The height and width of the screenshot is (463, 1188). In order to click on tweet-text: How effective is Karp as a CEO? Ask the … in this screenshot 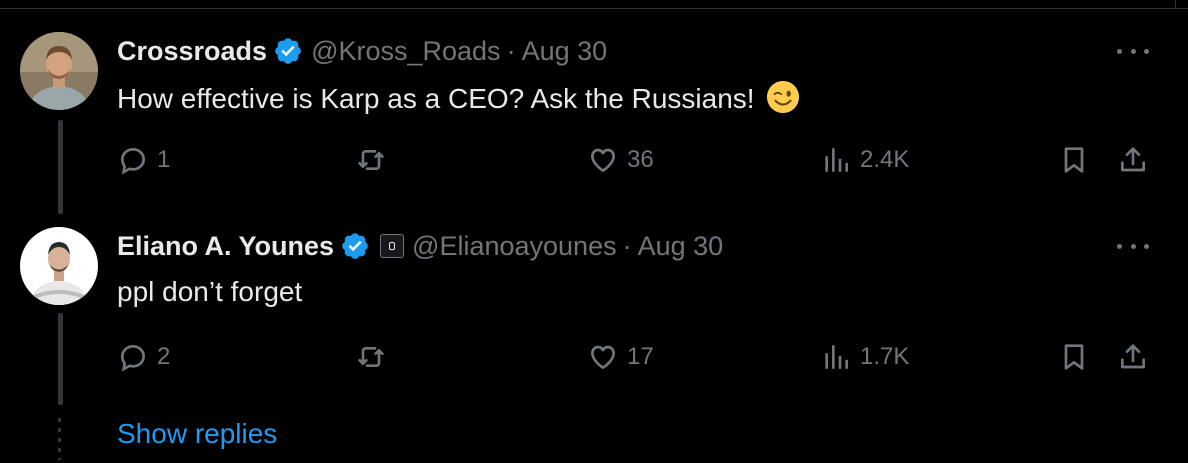, I will do `click(458, 97)`.